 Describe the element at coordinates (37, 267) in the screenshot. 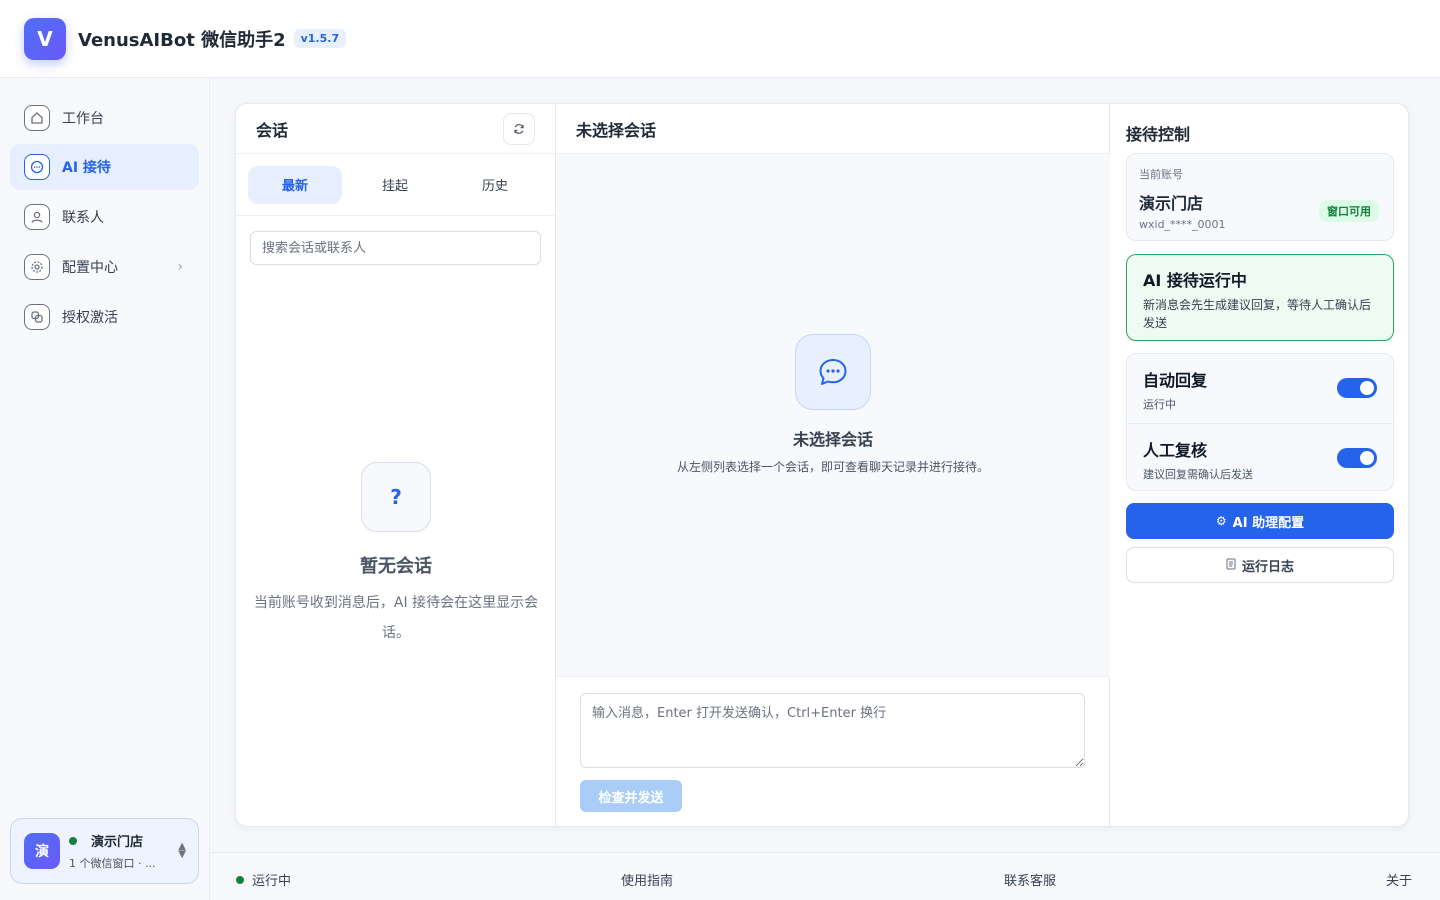

I see `gear-icon` at that location.